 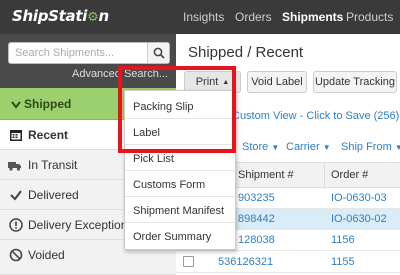 What do you see at coordinates (177, 109) in the screenshot?
I see `red-highlight-box` at bounding box center [177, 109].